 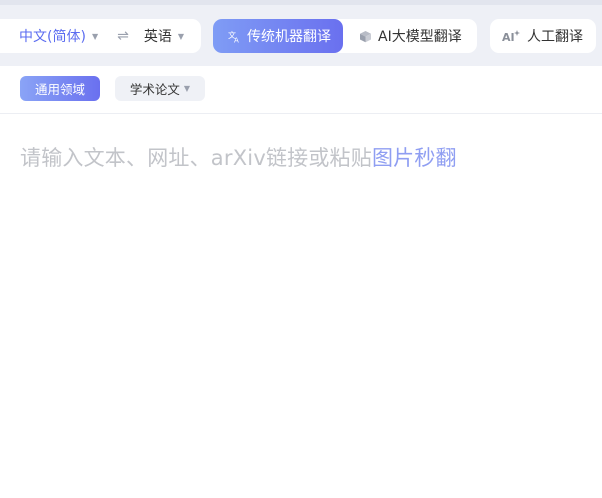 I want to click on human-translation-label: 人工翻译, so click(x=555, y=37).